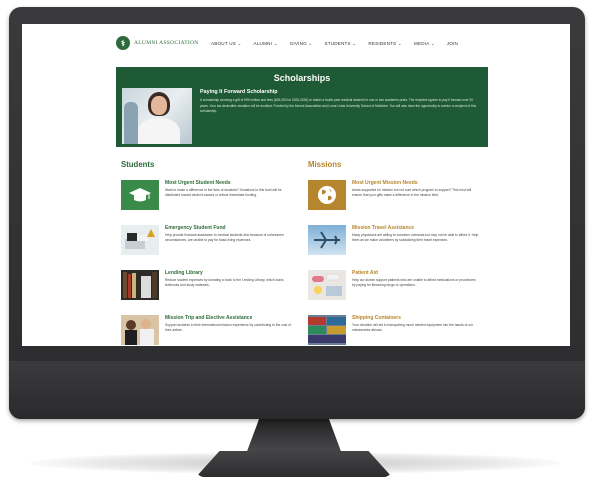 The image size is (591, 485). Describe the element at coordinates (159, 105) in the screenshot. I see `doctor-face` at that location.